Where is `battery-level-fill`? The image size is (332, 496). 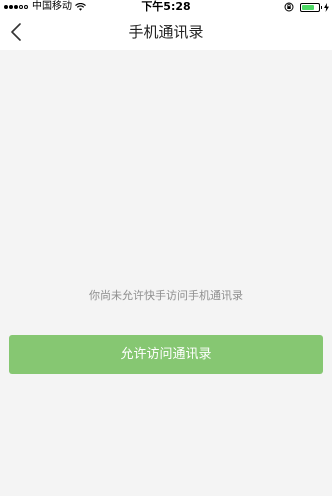
battery-level-fill is located at coordinates (307, 7).